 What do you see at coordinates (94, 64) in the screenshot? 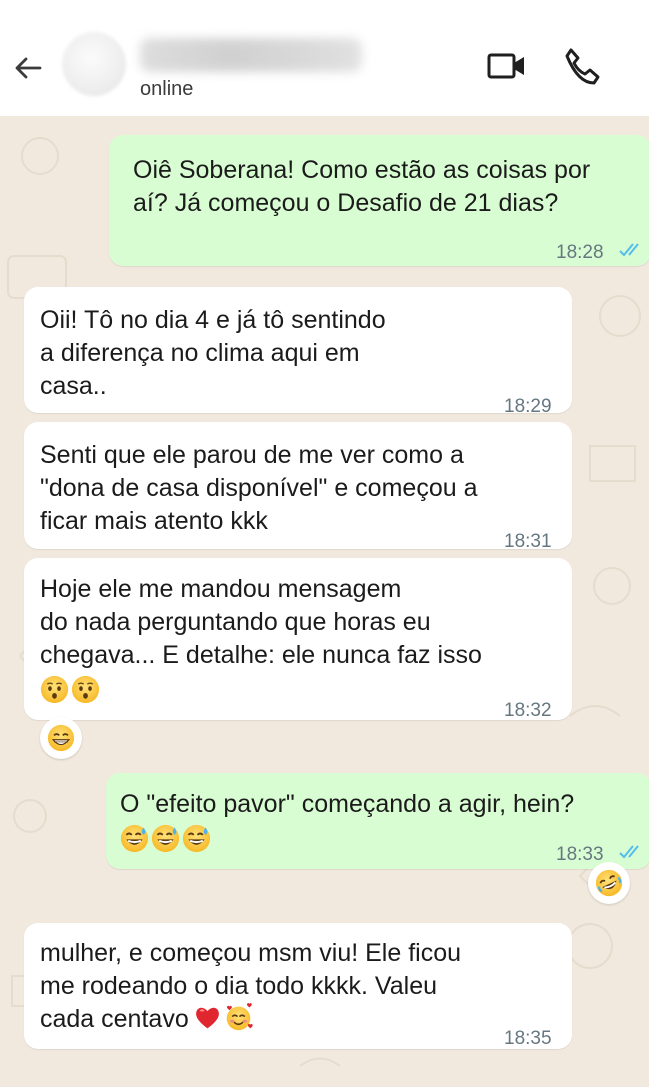
I see `contact-avatar` at bounding box center [94, 64].